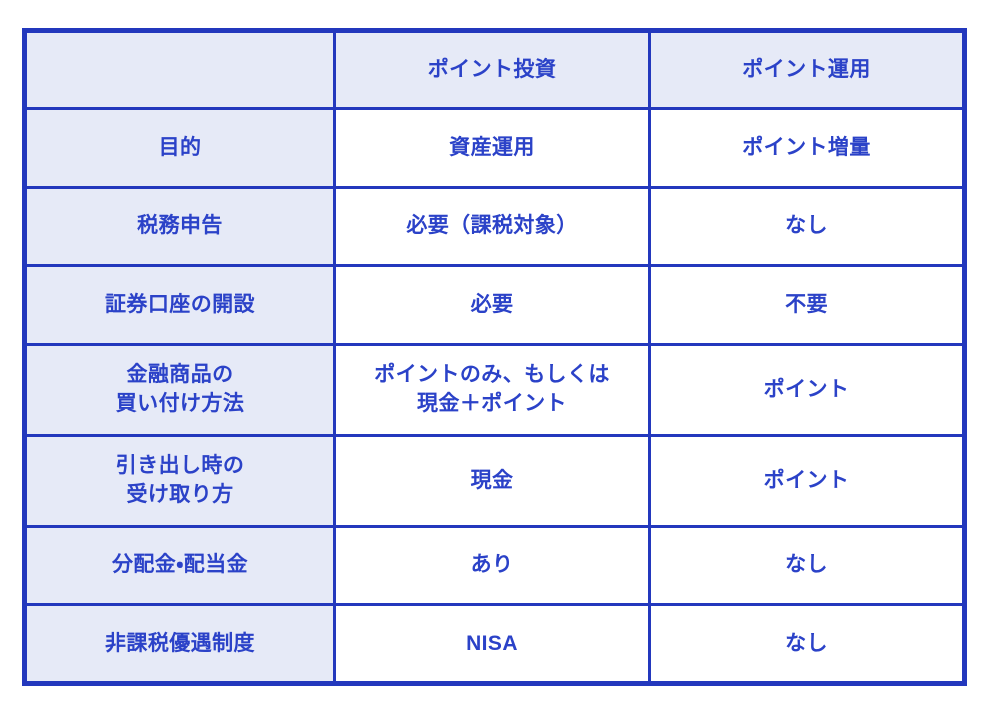  I want to click on table-row: 金融商品の 買い付け方法 ポイントのみ、もしくは 現金＋ポイント ポイント, so click(494, 389).